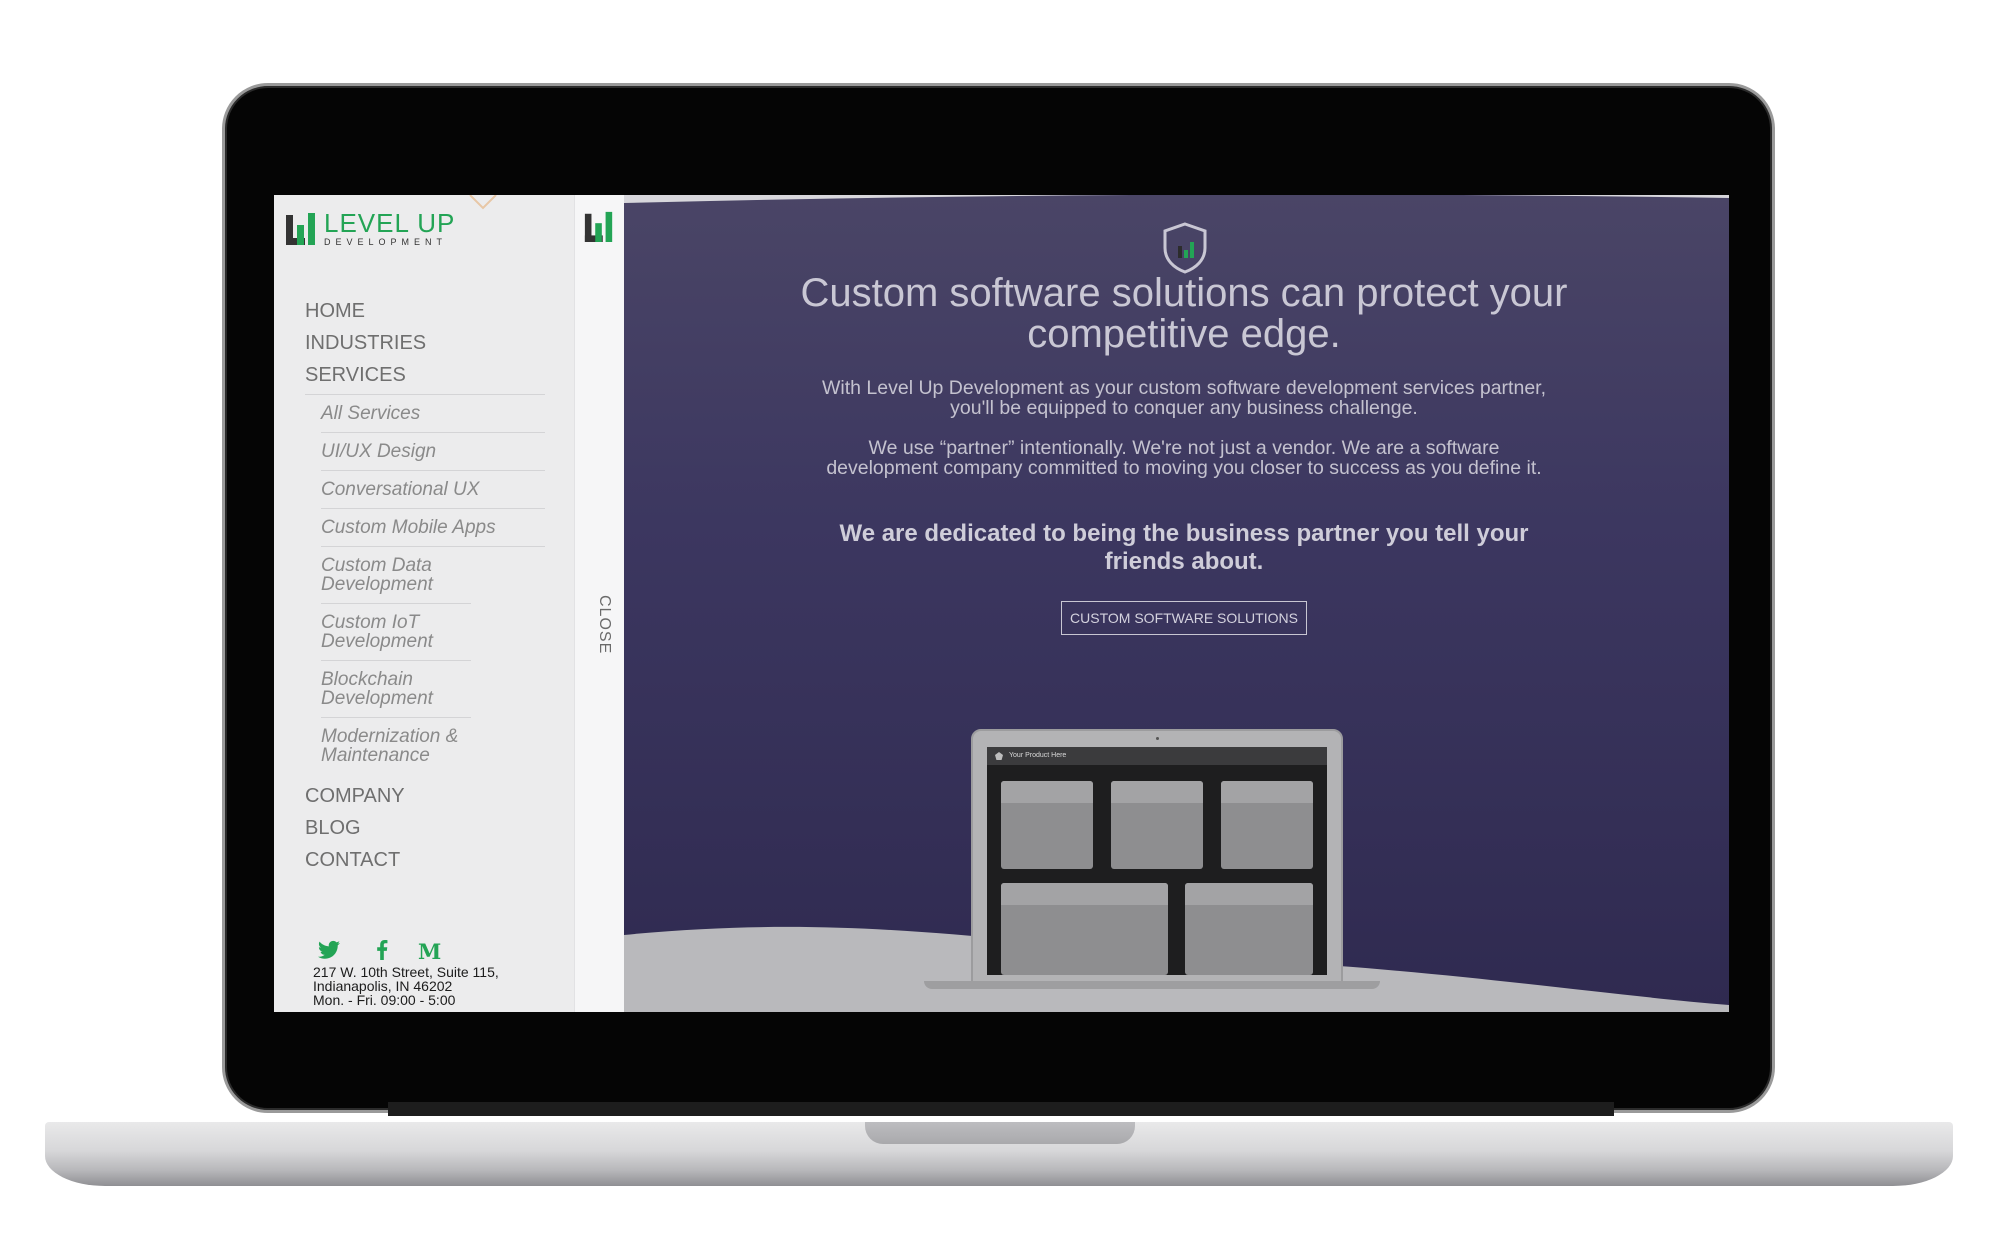 The width and height of the screenshot is (1990, 1260). Describe the element at coordinates (1157, 756) in the screenshot. I see `mockup-app-bar: Your Product Here` at that location.